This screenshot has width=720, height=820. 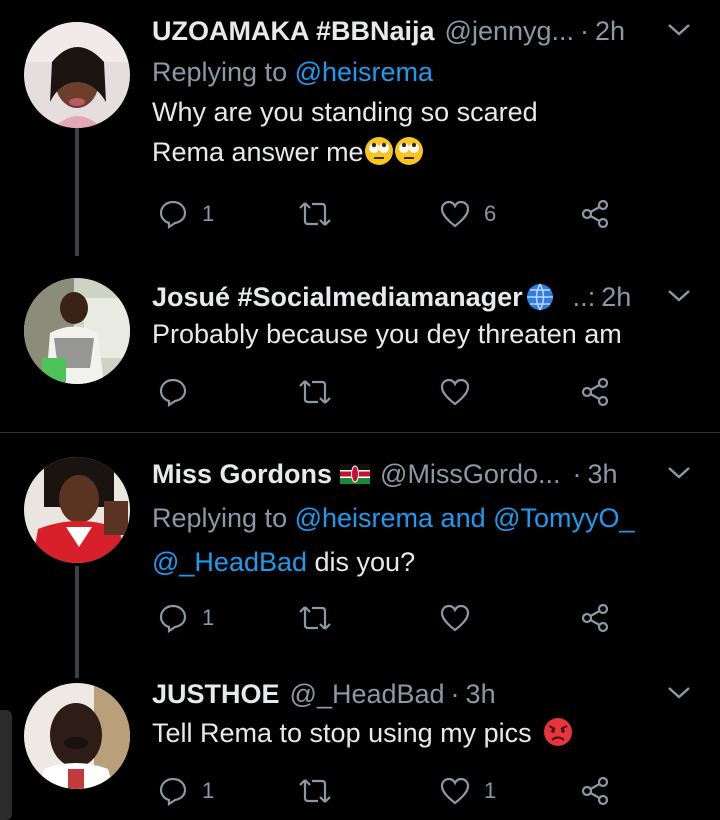 What do you see at coordinates (242, 474) in the screenshot?
I see `display-name: Miss Gordons` at bounding box center [242, 474].